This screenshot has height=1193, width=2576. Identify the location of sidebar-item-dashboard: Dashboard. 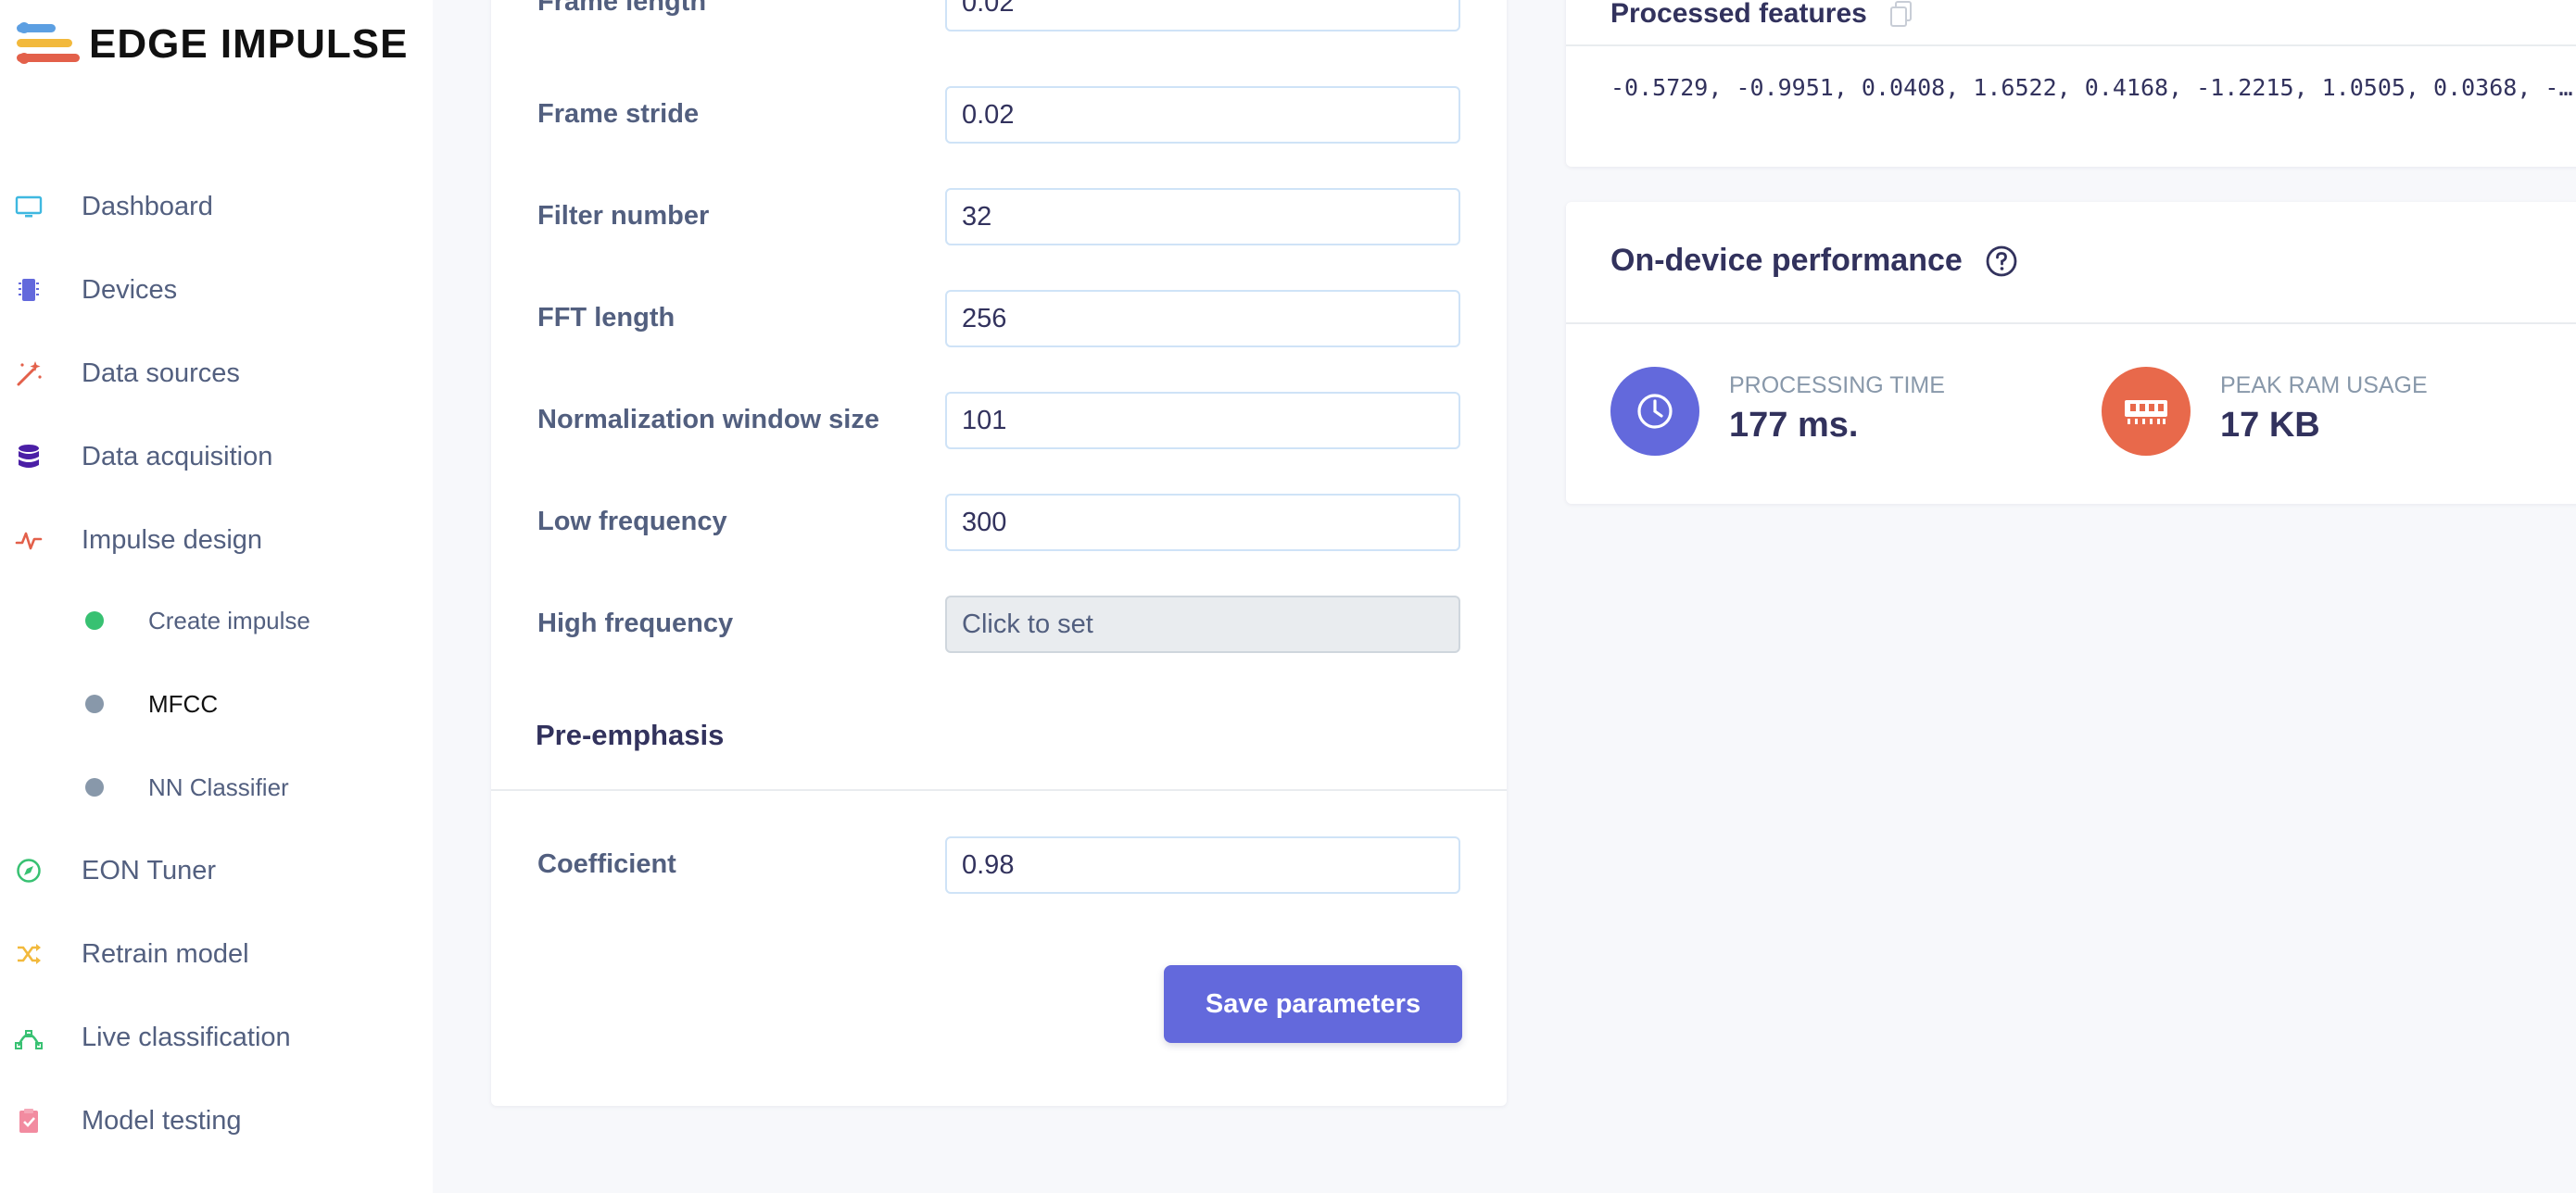
(216, 206).